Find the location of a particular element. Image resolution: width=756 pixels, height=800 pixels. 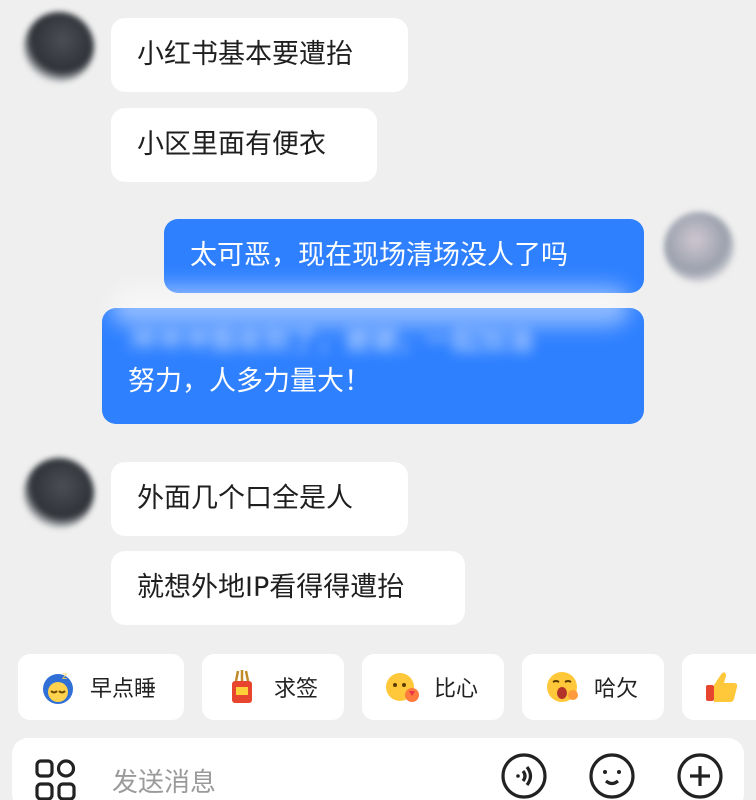

thumbs-up-icon is located at coordinates (722, 687).